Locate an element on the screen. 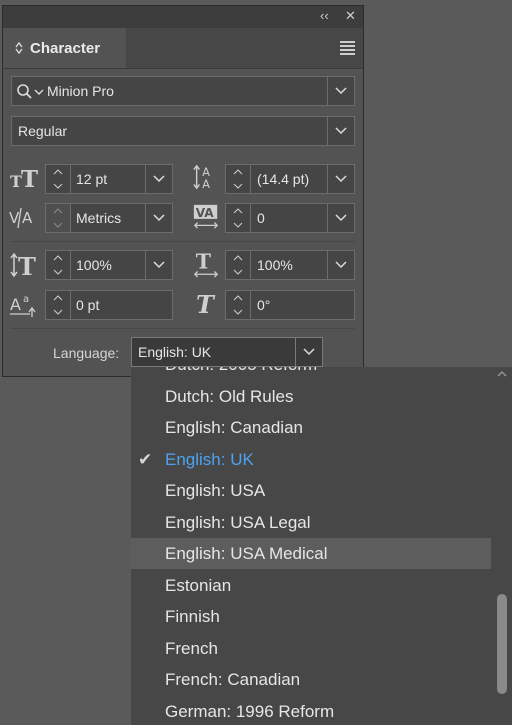  leading-icon: A A is located at coordinates (201, 177).